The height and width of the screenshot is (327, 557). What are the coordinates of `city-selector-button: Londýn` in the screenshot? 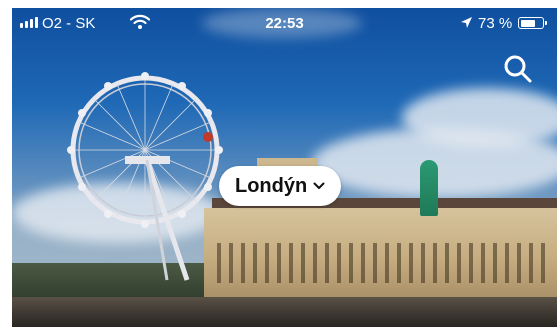 It's located at (280, 186).